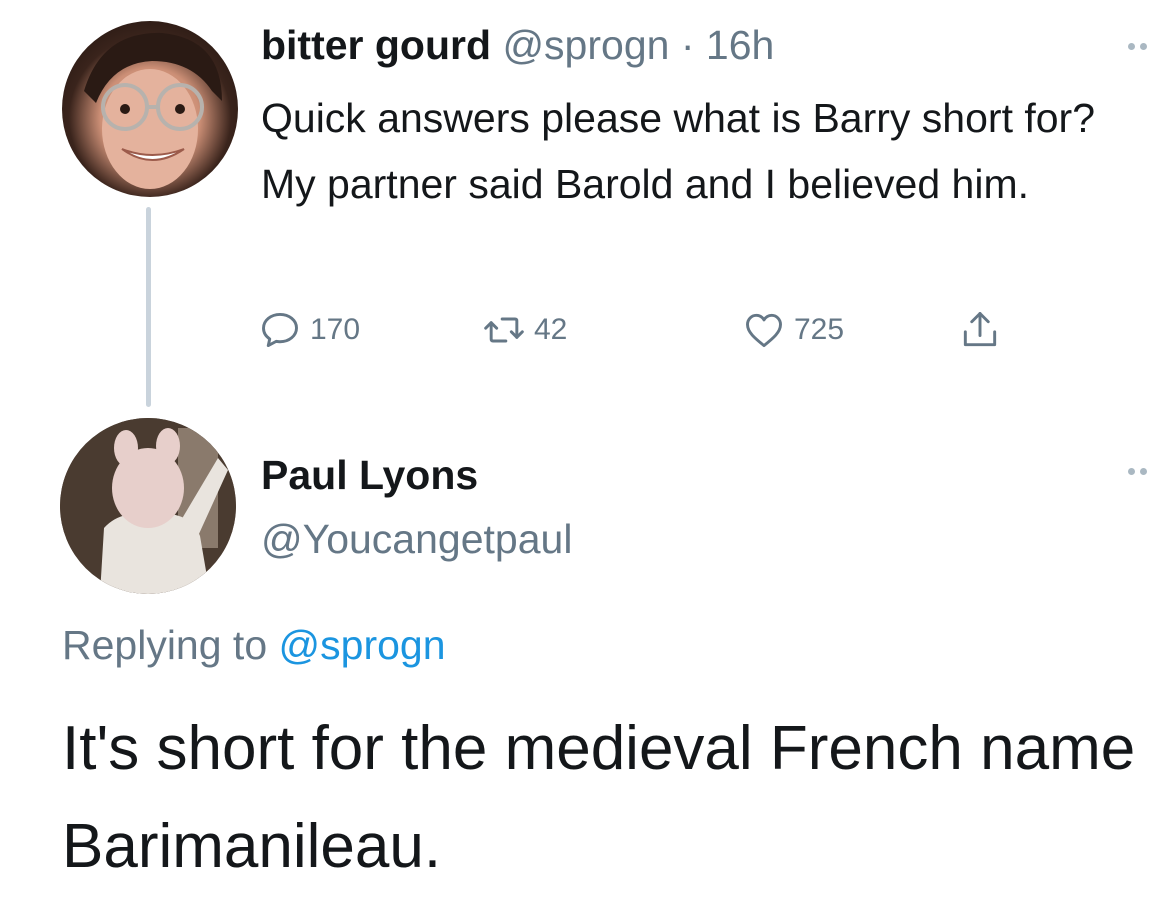 The width and height of the screenshot is (1162, 901). What do you see at coordinates (708, 330) in the screenshot?
I see `tweet-actions: 170 42 725` at bounding box center [708, 330].